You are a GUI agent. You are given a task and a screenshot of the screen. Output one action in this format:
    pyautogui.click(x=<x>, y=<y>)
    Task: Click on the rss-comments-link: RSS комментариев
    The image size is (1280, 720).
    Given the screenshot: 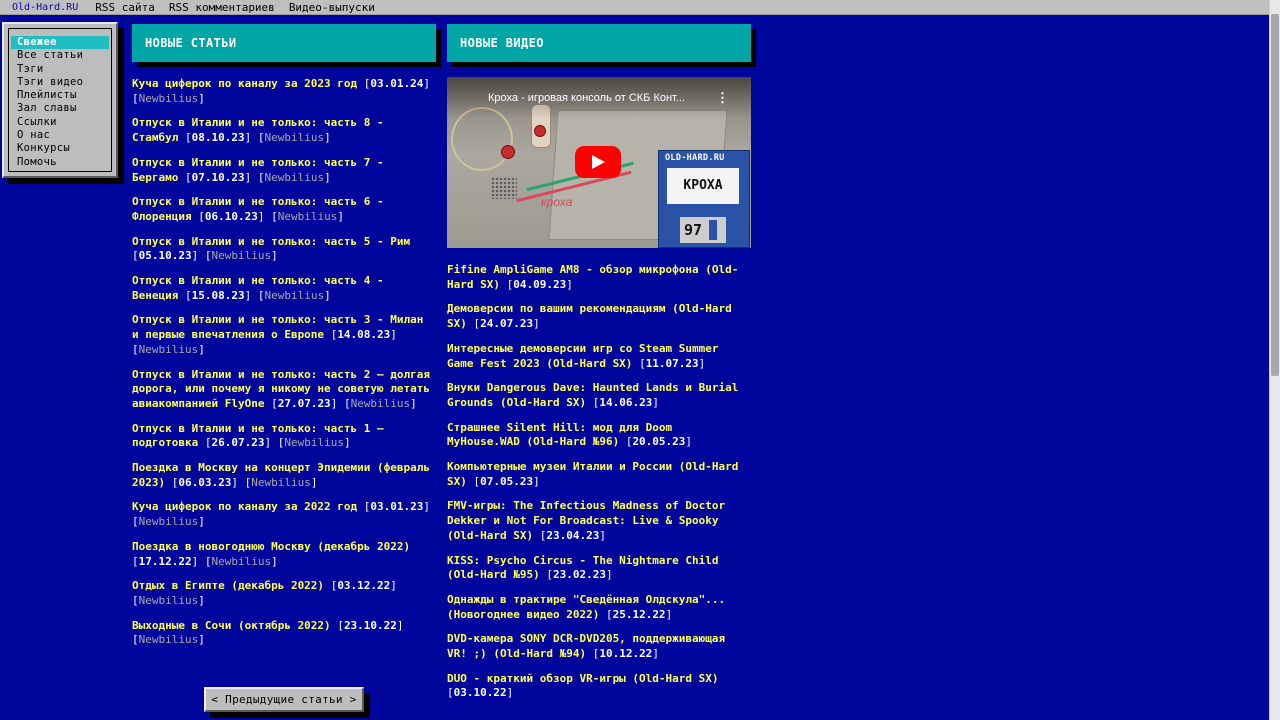 What is the action you would take?
    pyautogui.click(x=222, y=7)
    